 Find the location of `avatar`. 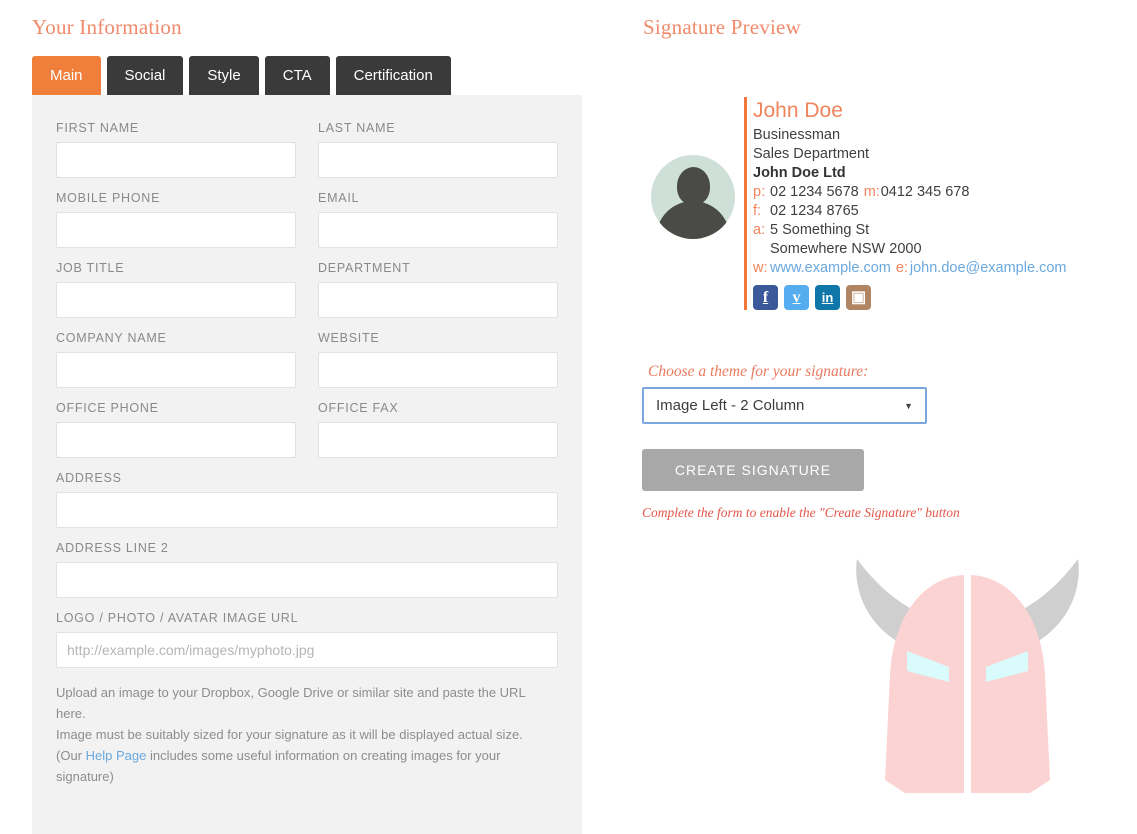

avatar is located at coordinates (693, 197).